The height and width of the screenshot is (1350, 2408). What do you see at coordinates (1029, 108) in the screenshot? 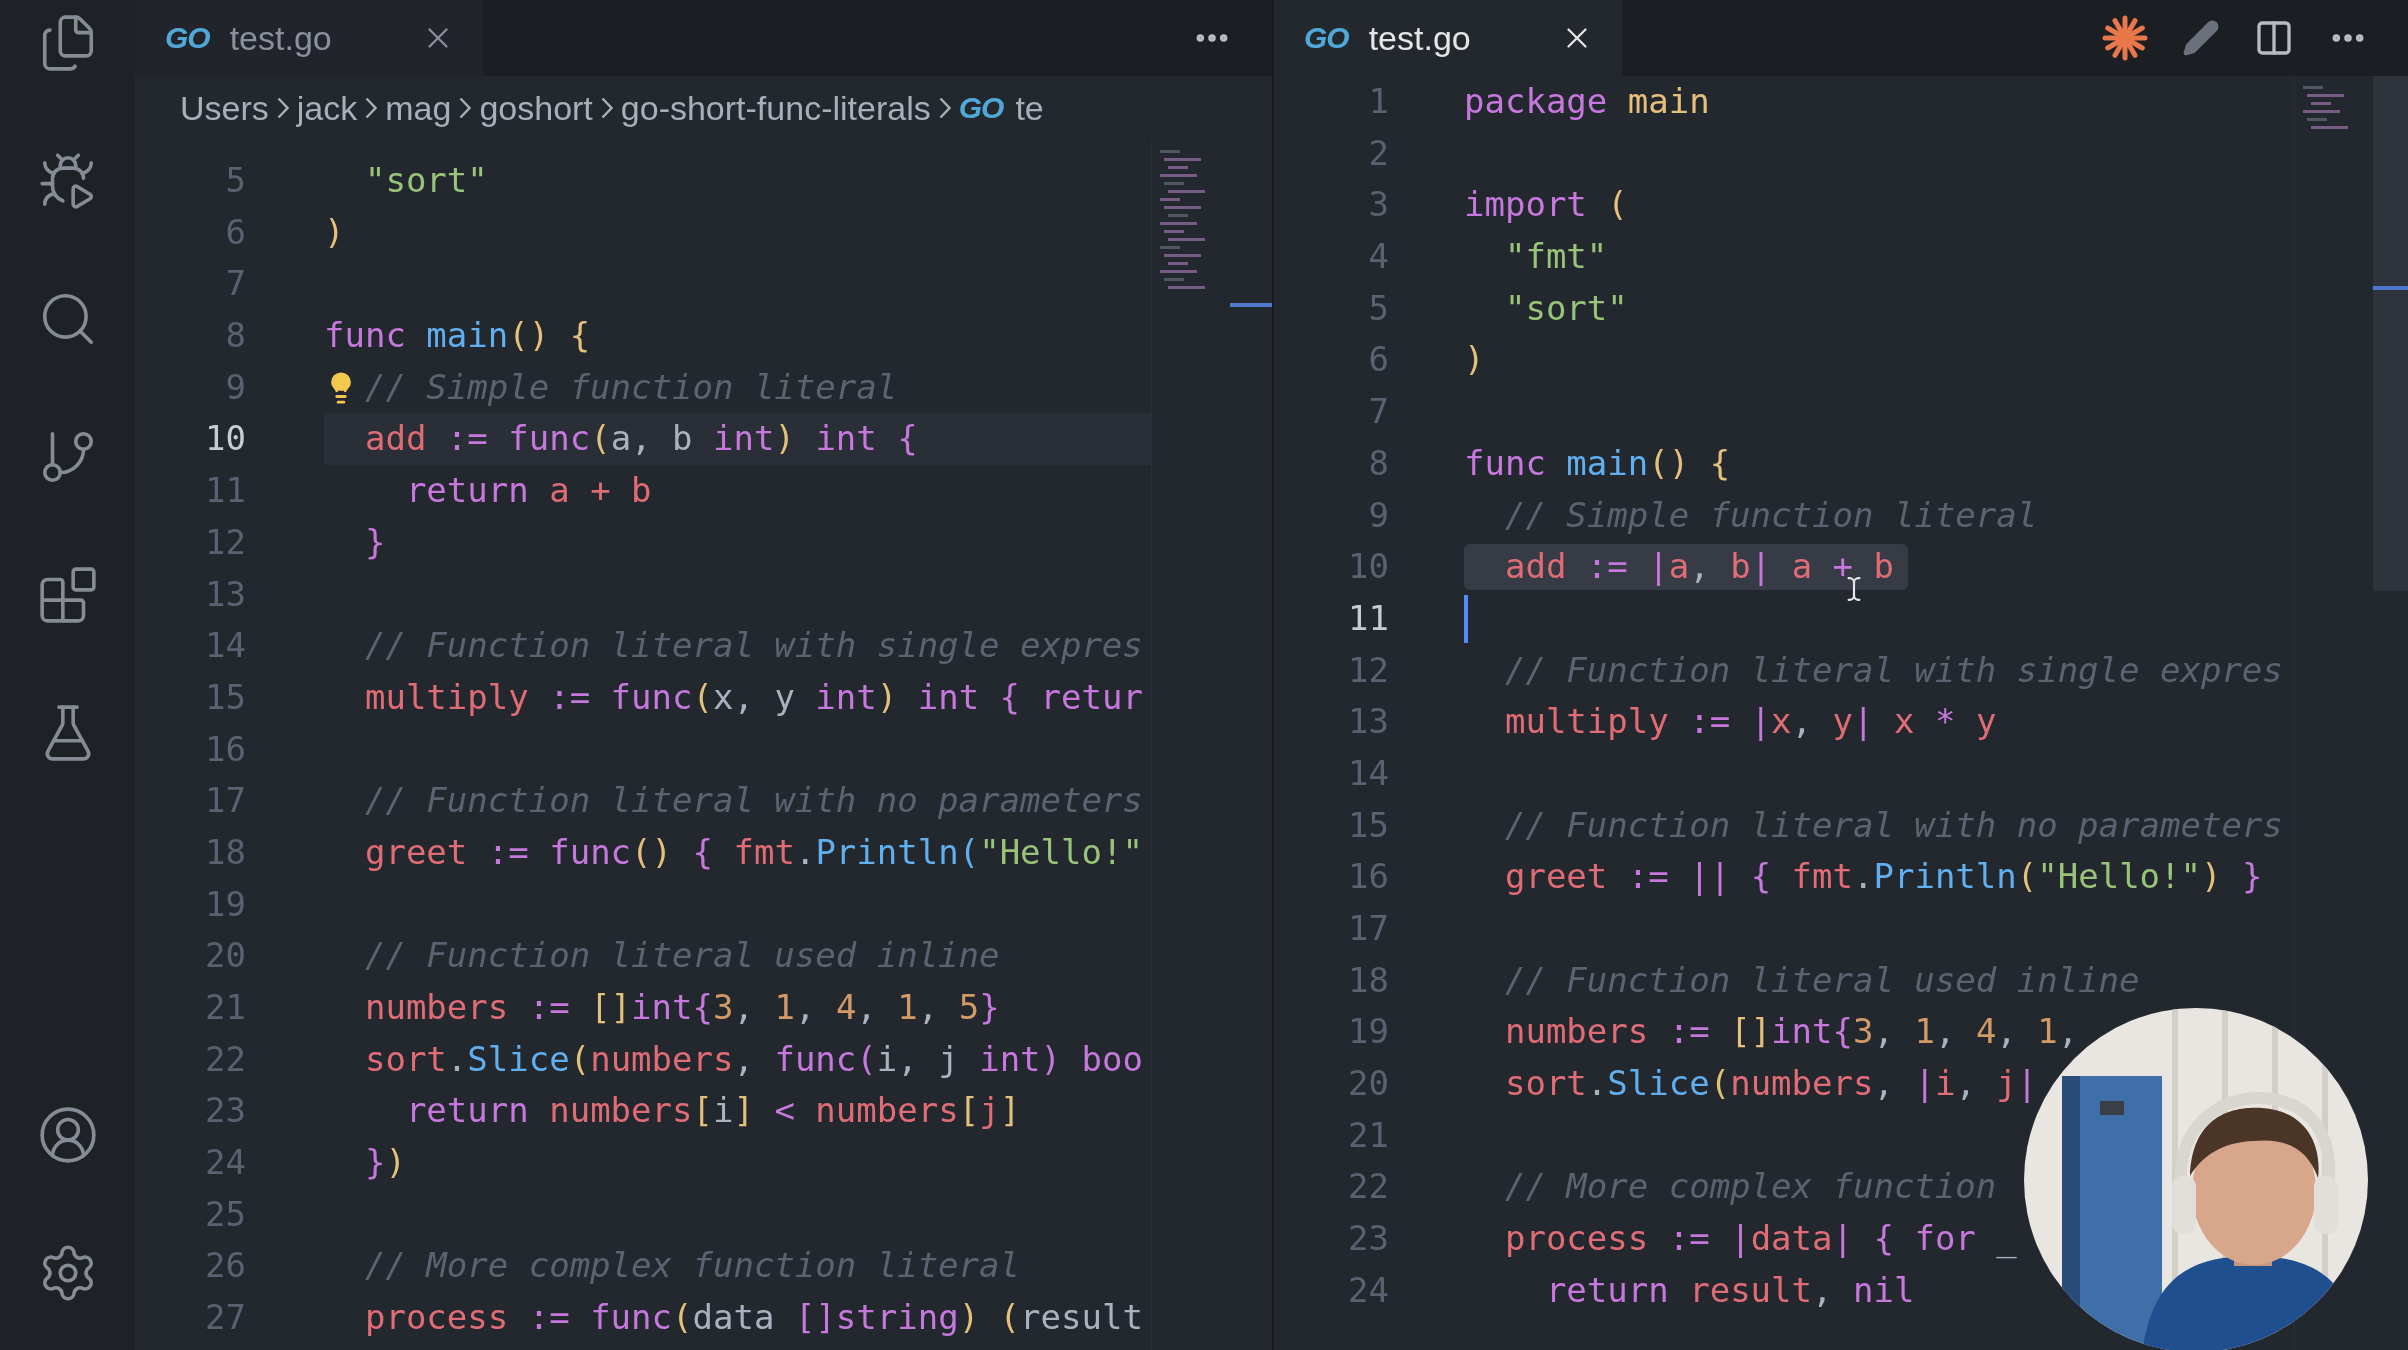
I see `breadcrumb-item: te` at bounding box center [1029, 108].